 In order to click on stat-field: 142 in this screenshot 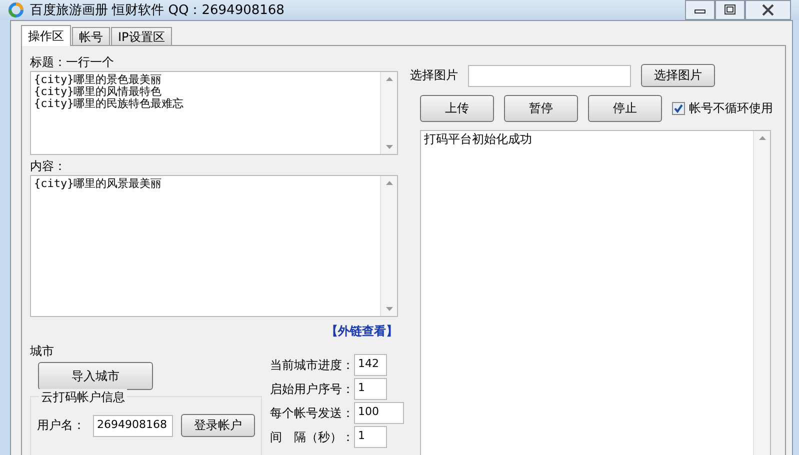, I will do `click(370, 365)`.